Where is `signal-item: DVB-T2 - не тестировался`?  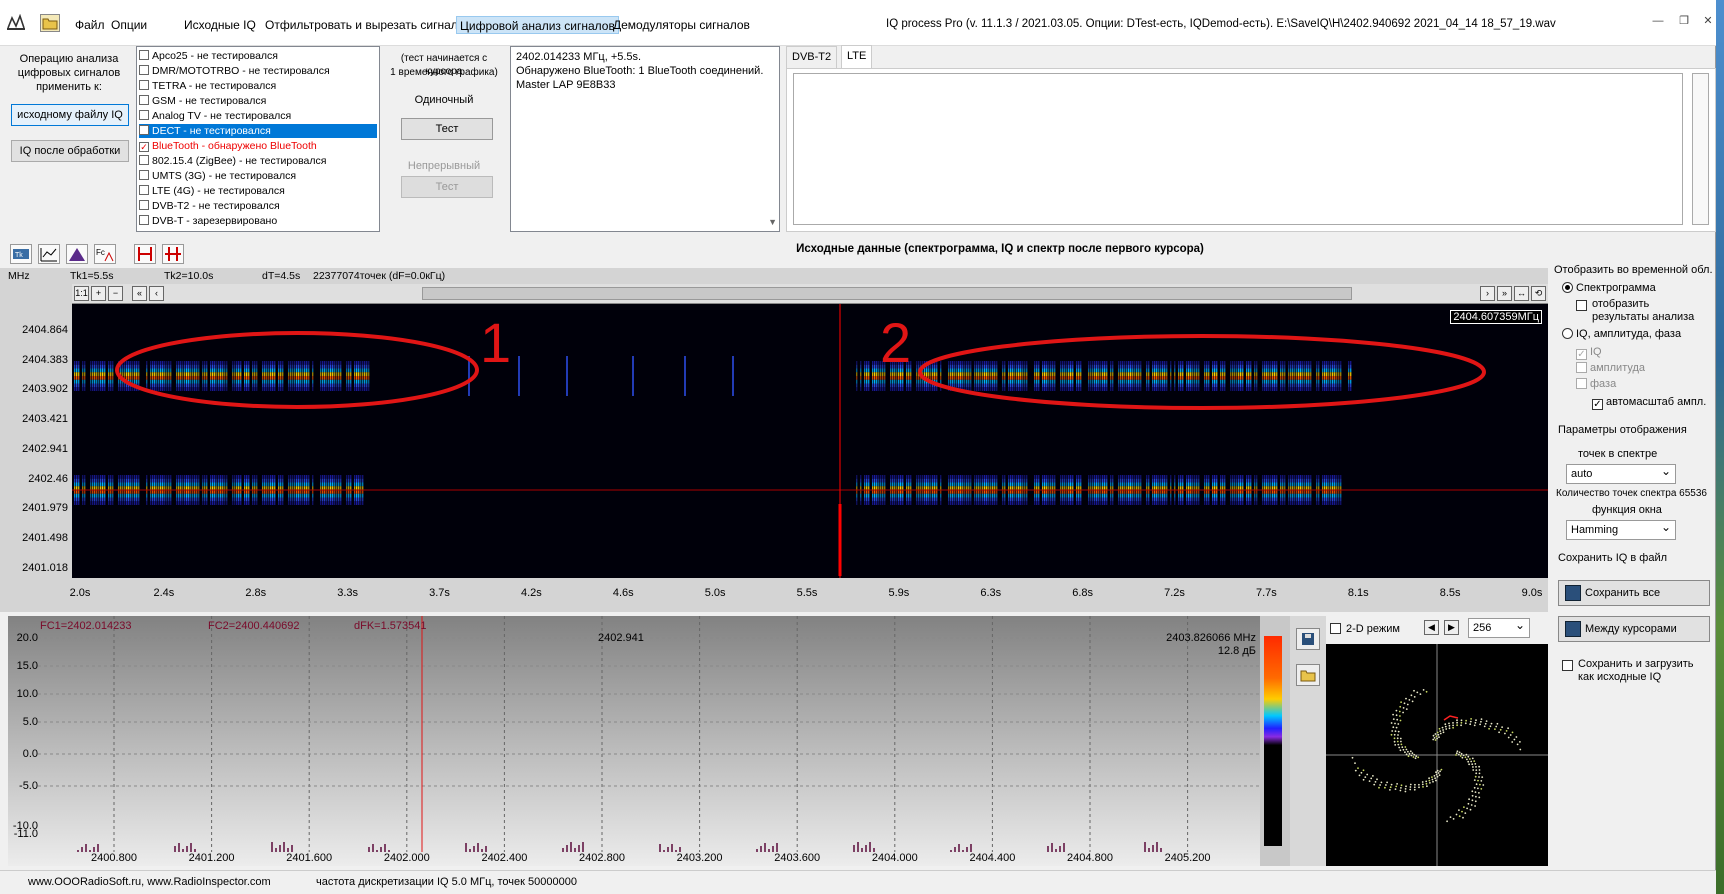 signal-item: DVB-T2 - не тестировался is located at coordinates (258, 206).